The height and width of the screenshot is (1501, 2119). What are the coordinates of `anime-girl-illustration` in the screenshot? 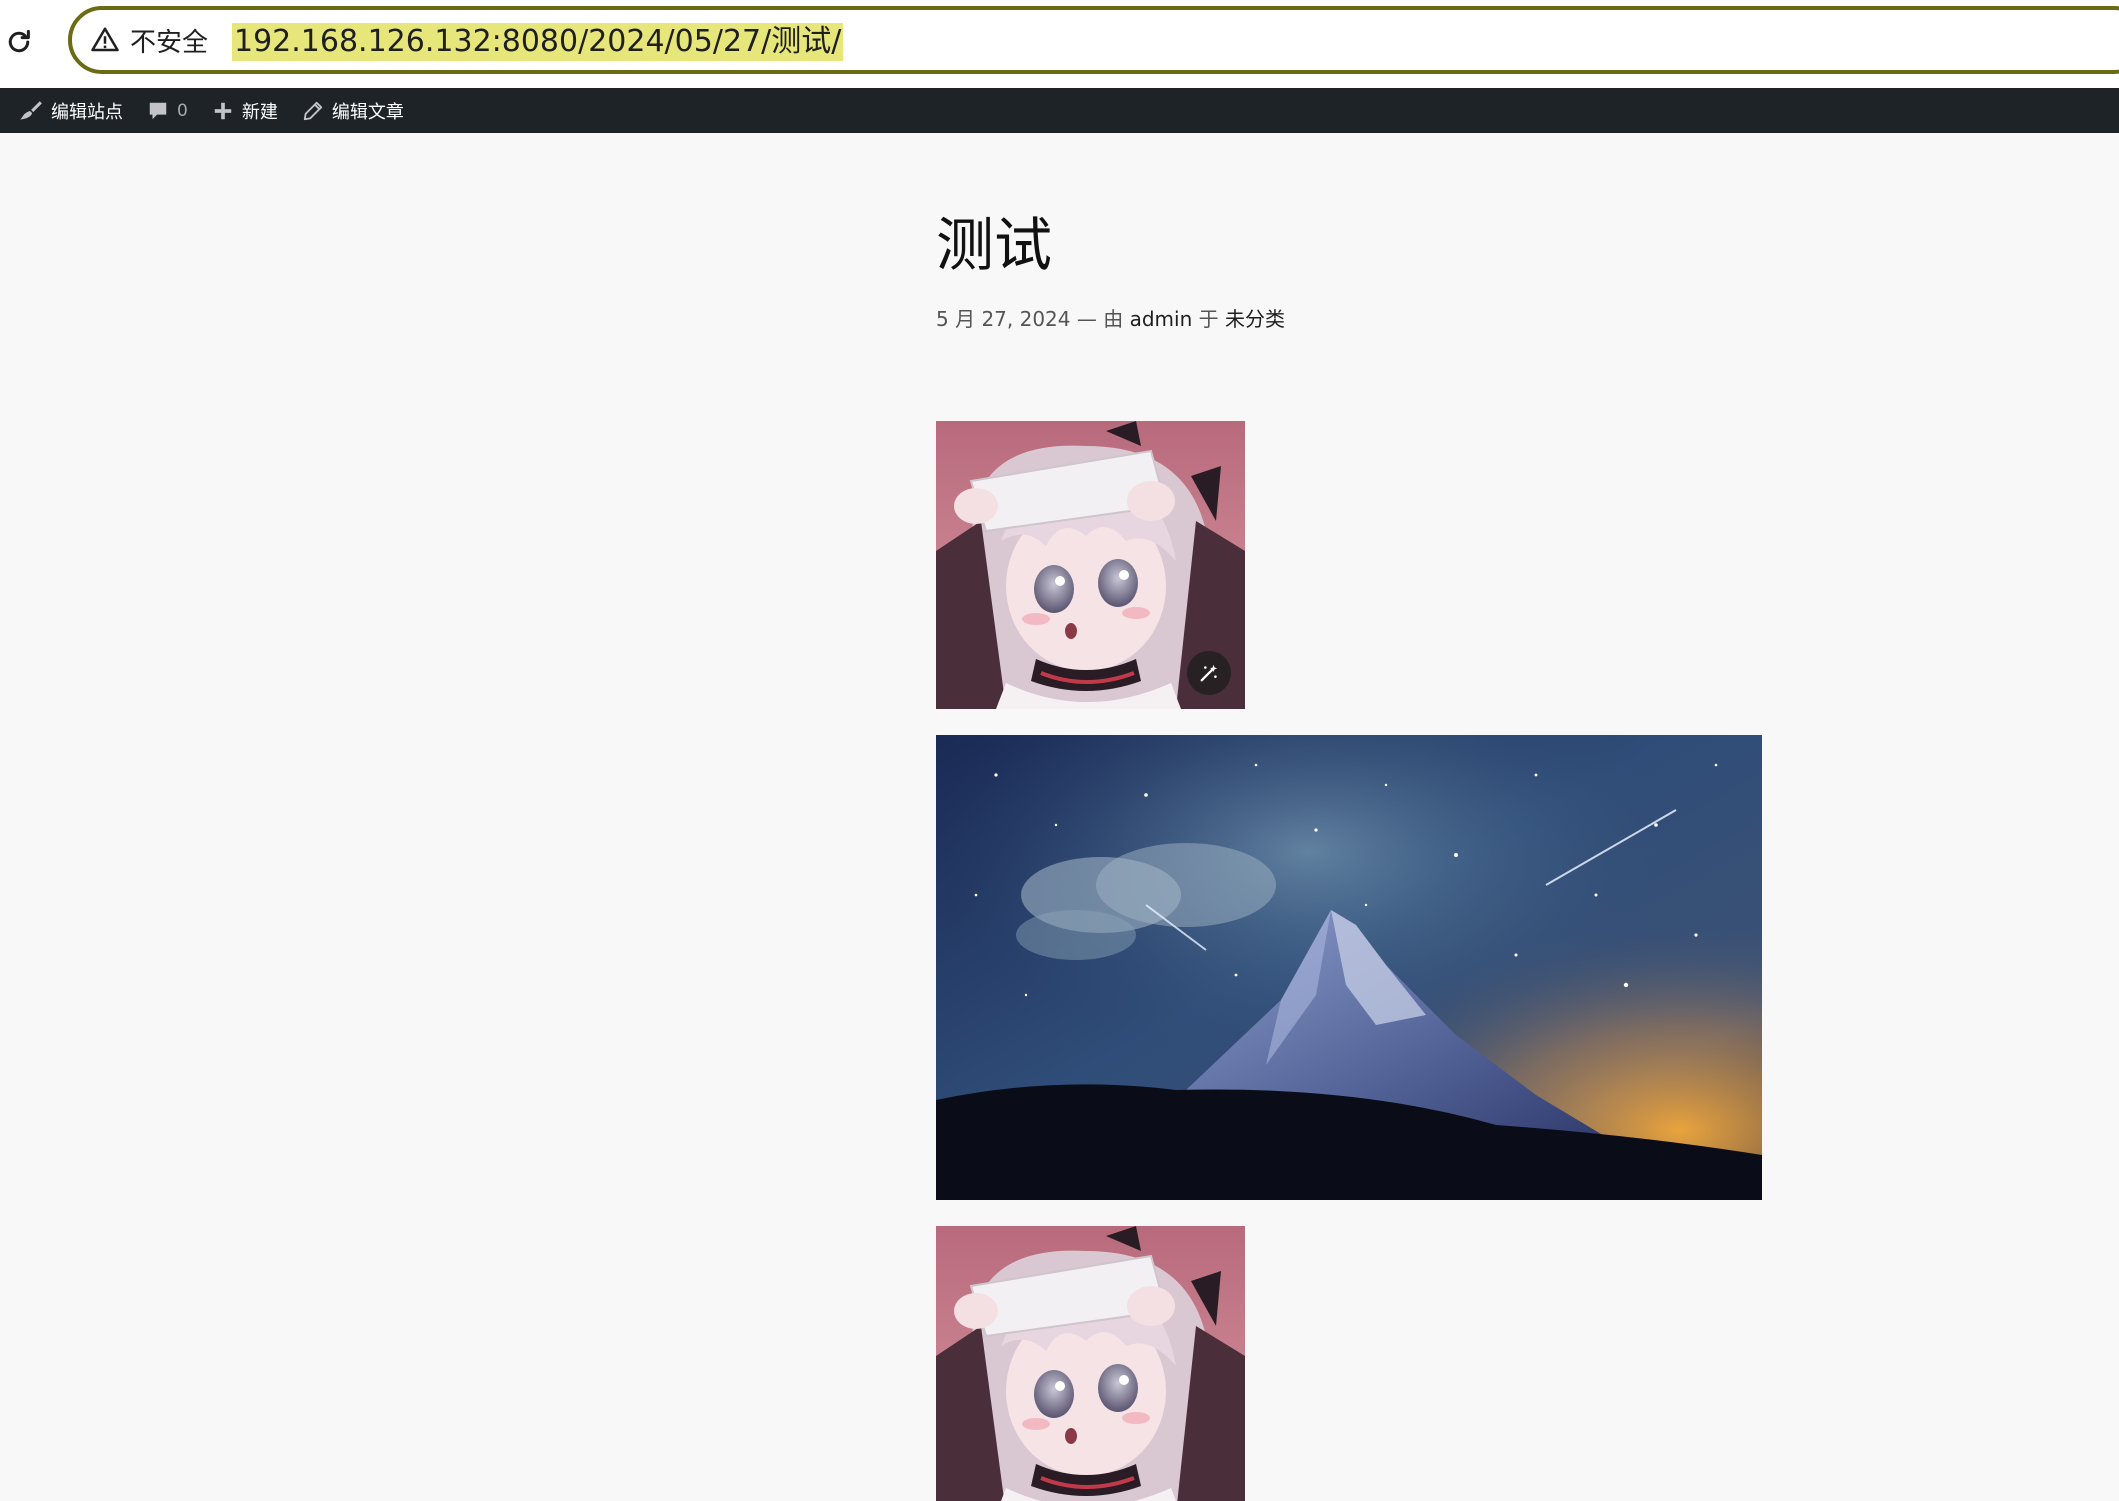 It's located at (1090, 1363).